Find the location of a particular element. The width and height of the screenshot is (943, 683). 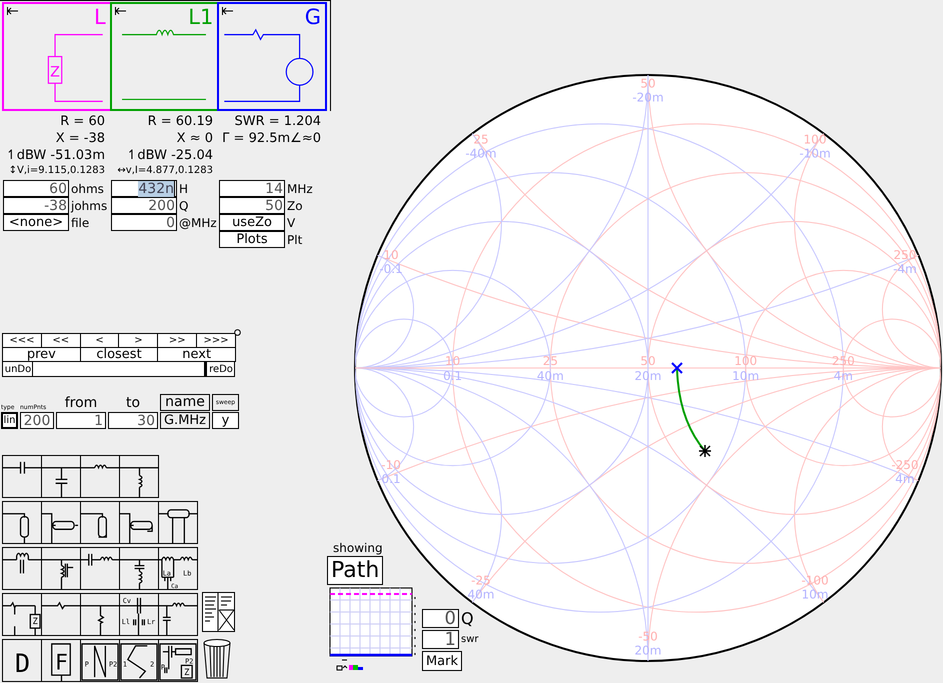

resistance-label: 10 is located at coordinates (452, 361).